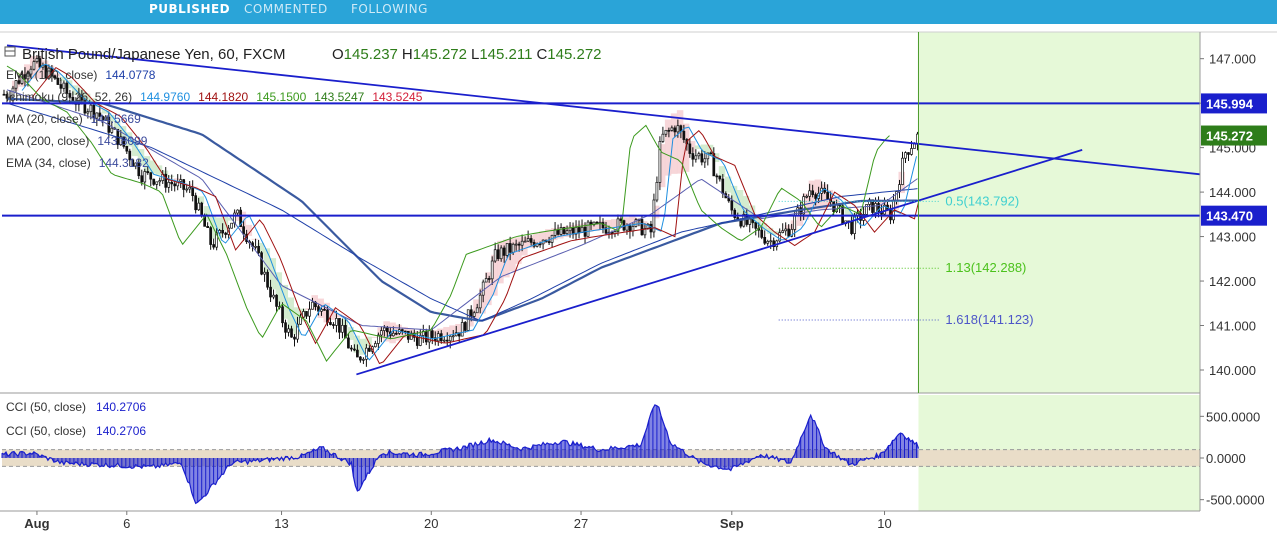  I want to click on tab-published: PUBLISHED, so click(189, 9).